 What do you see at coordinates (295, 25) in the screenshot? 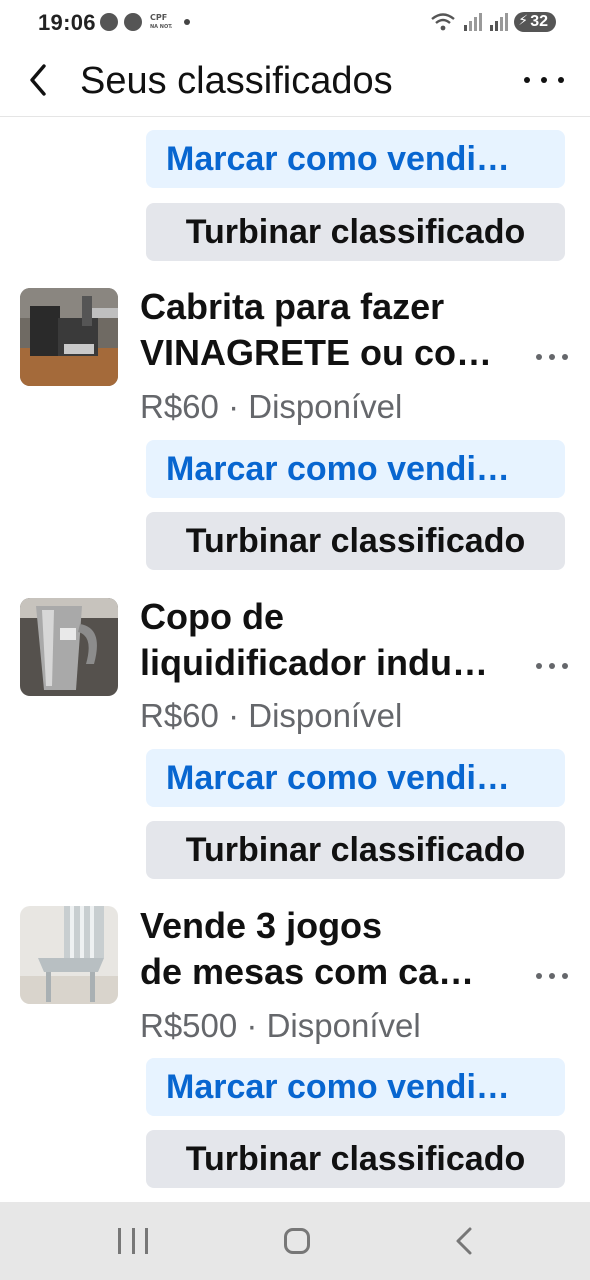
I see `status-bar: 19:06 CPF NA NOTA` at bounding box center [295, 25].